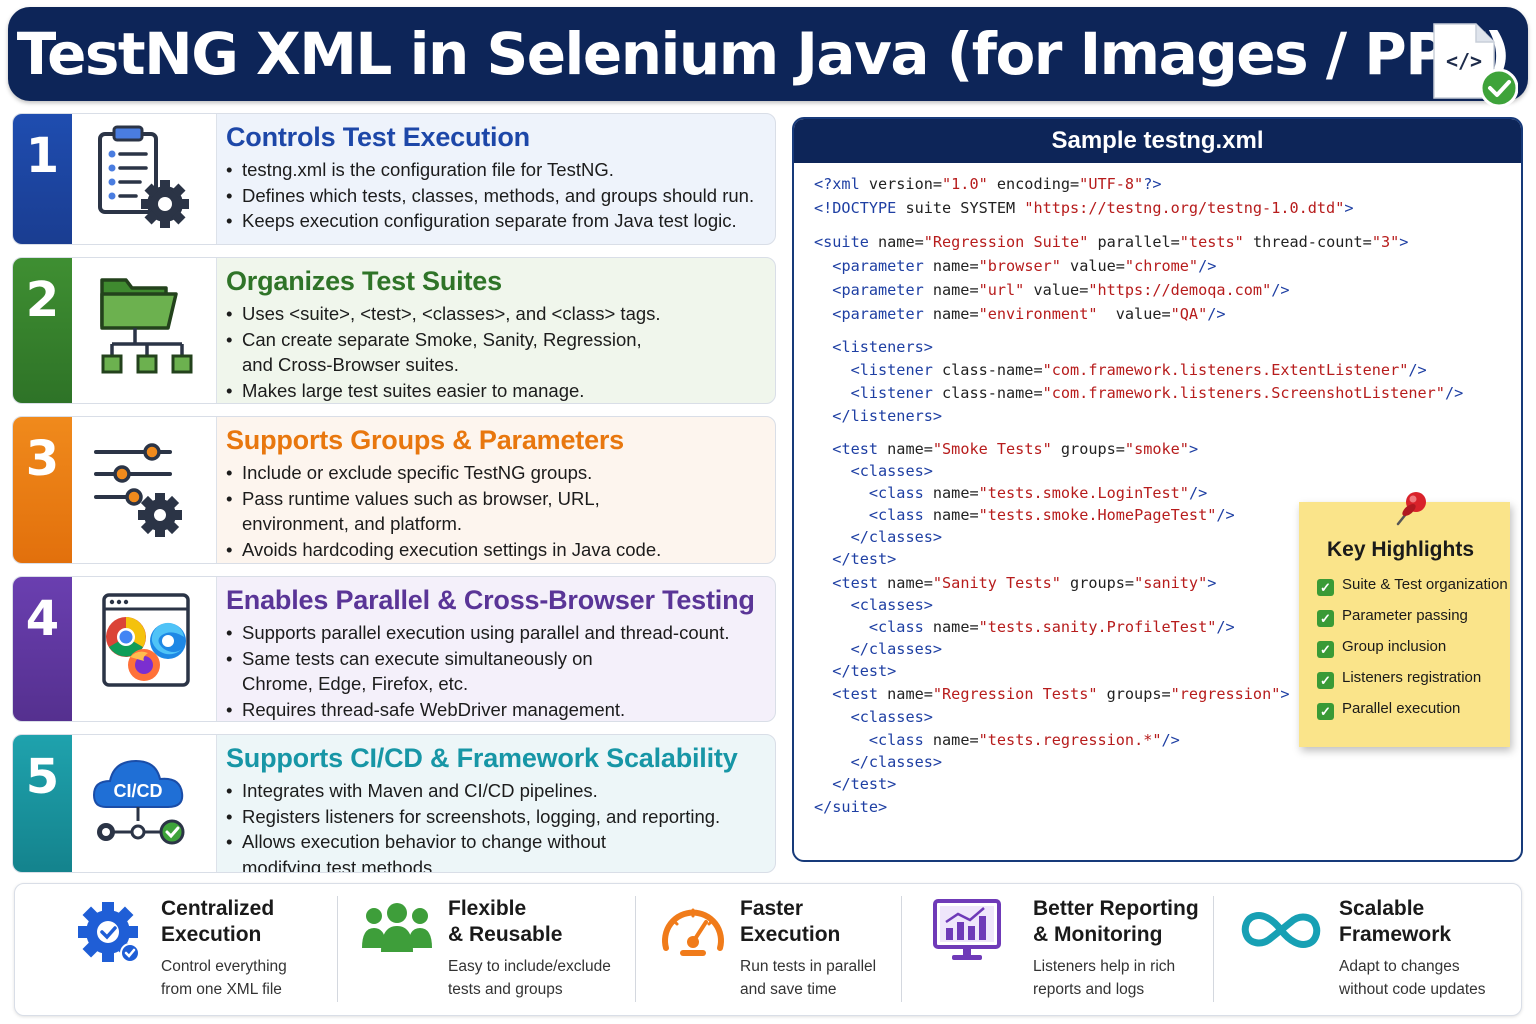 The width and height of the screenshot is (1536, 1024). I want to click on bullet-continued: environment, and platform., so click(352, 523).